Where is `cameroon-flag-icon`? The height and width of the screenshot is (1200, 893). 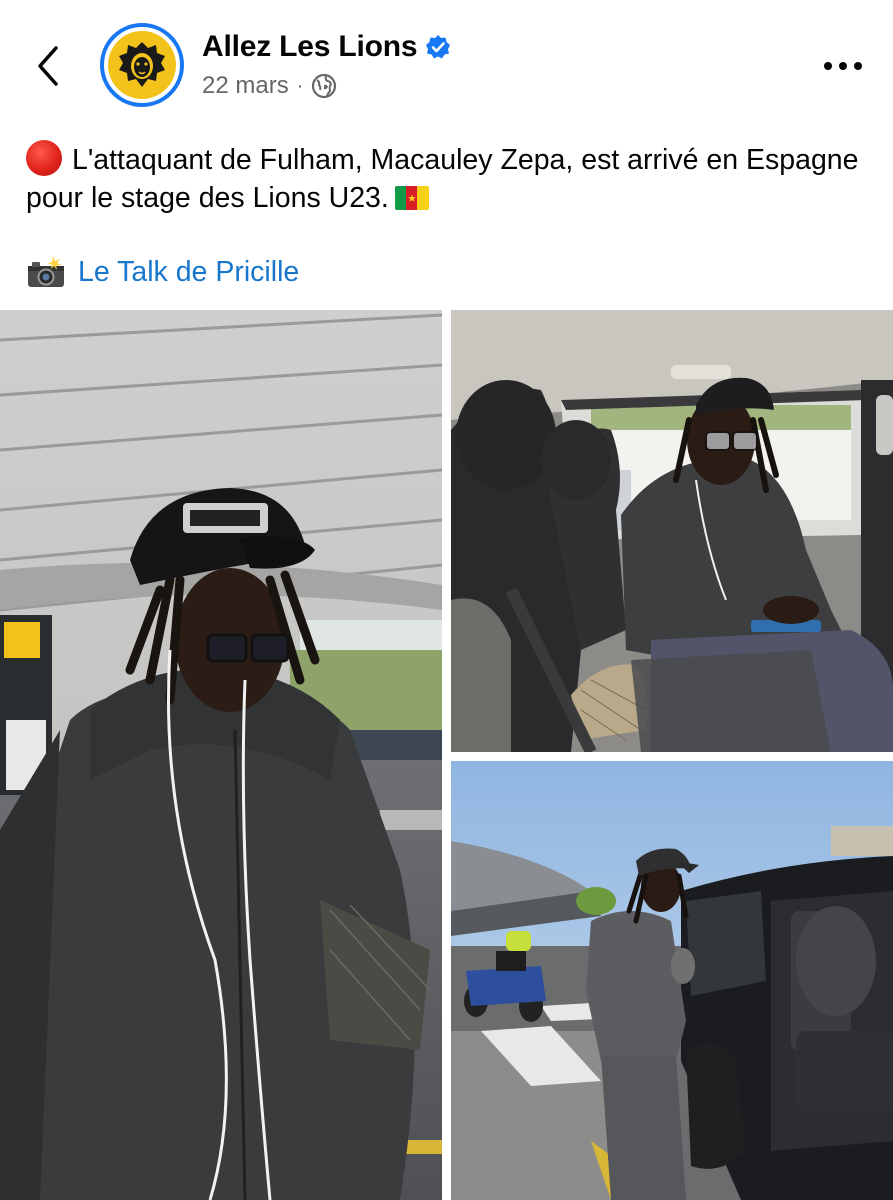 cameroon-flag-icon is located at coordinates (411, 198).